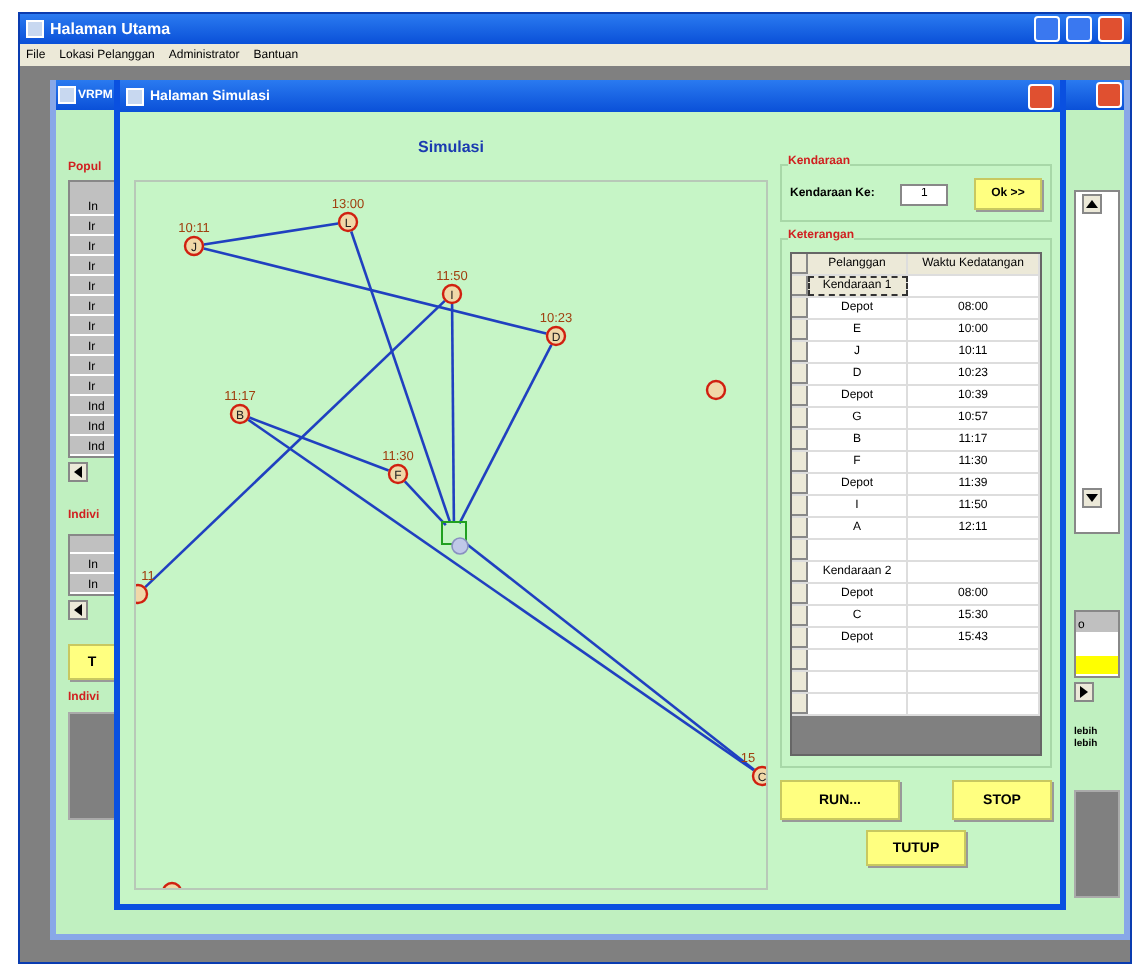  I want to click on depot-icon, so click(455, 538).